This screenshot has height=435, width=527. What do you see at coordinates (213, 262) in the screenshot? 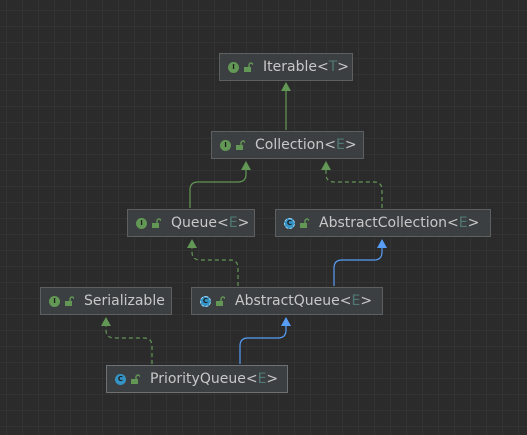
I see `edge-abstractqueue-to-queue` at bounding box center [213, 262].